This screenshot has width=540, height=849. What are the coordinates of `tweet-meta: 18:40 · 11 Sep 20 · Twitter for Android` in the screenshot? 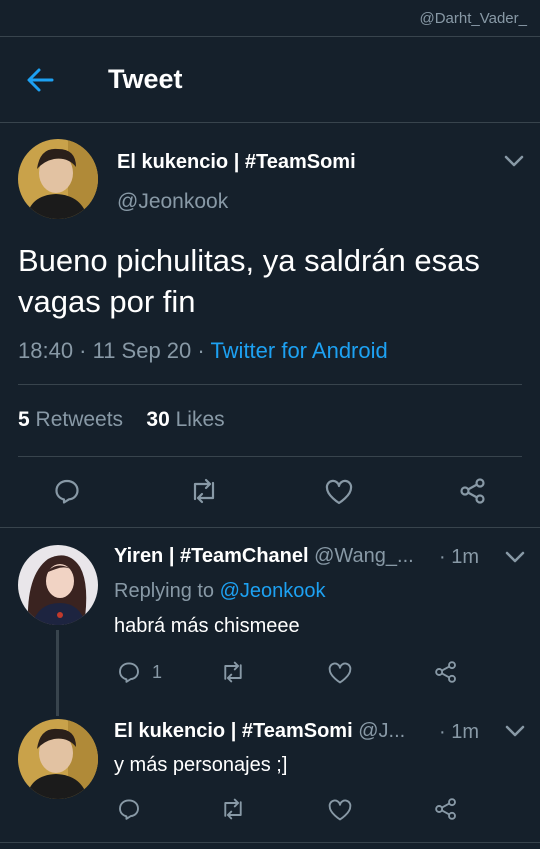 It's located at (203, 351).